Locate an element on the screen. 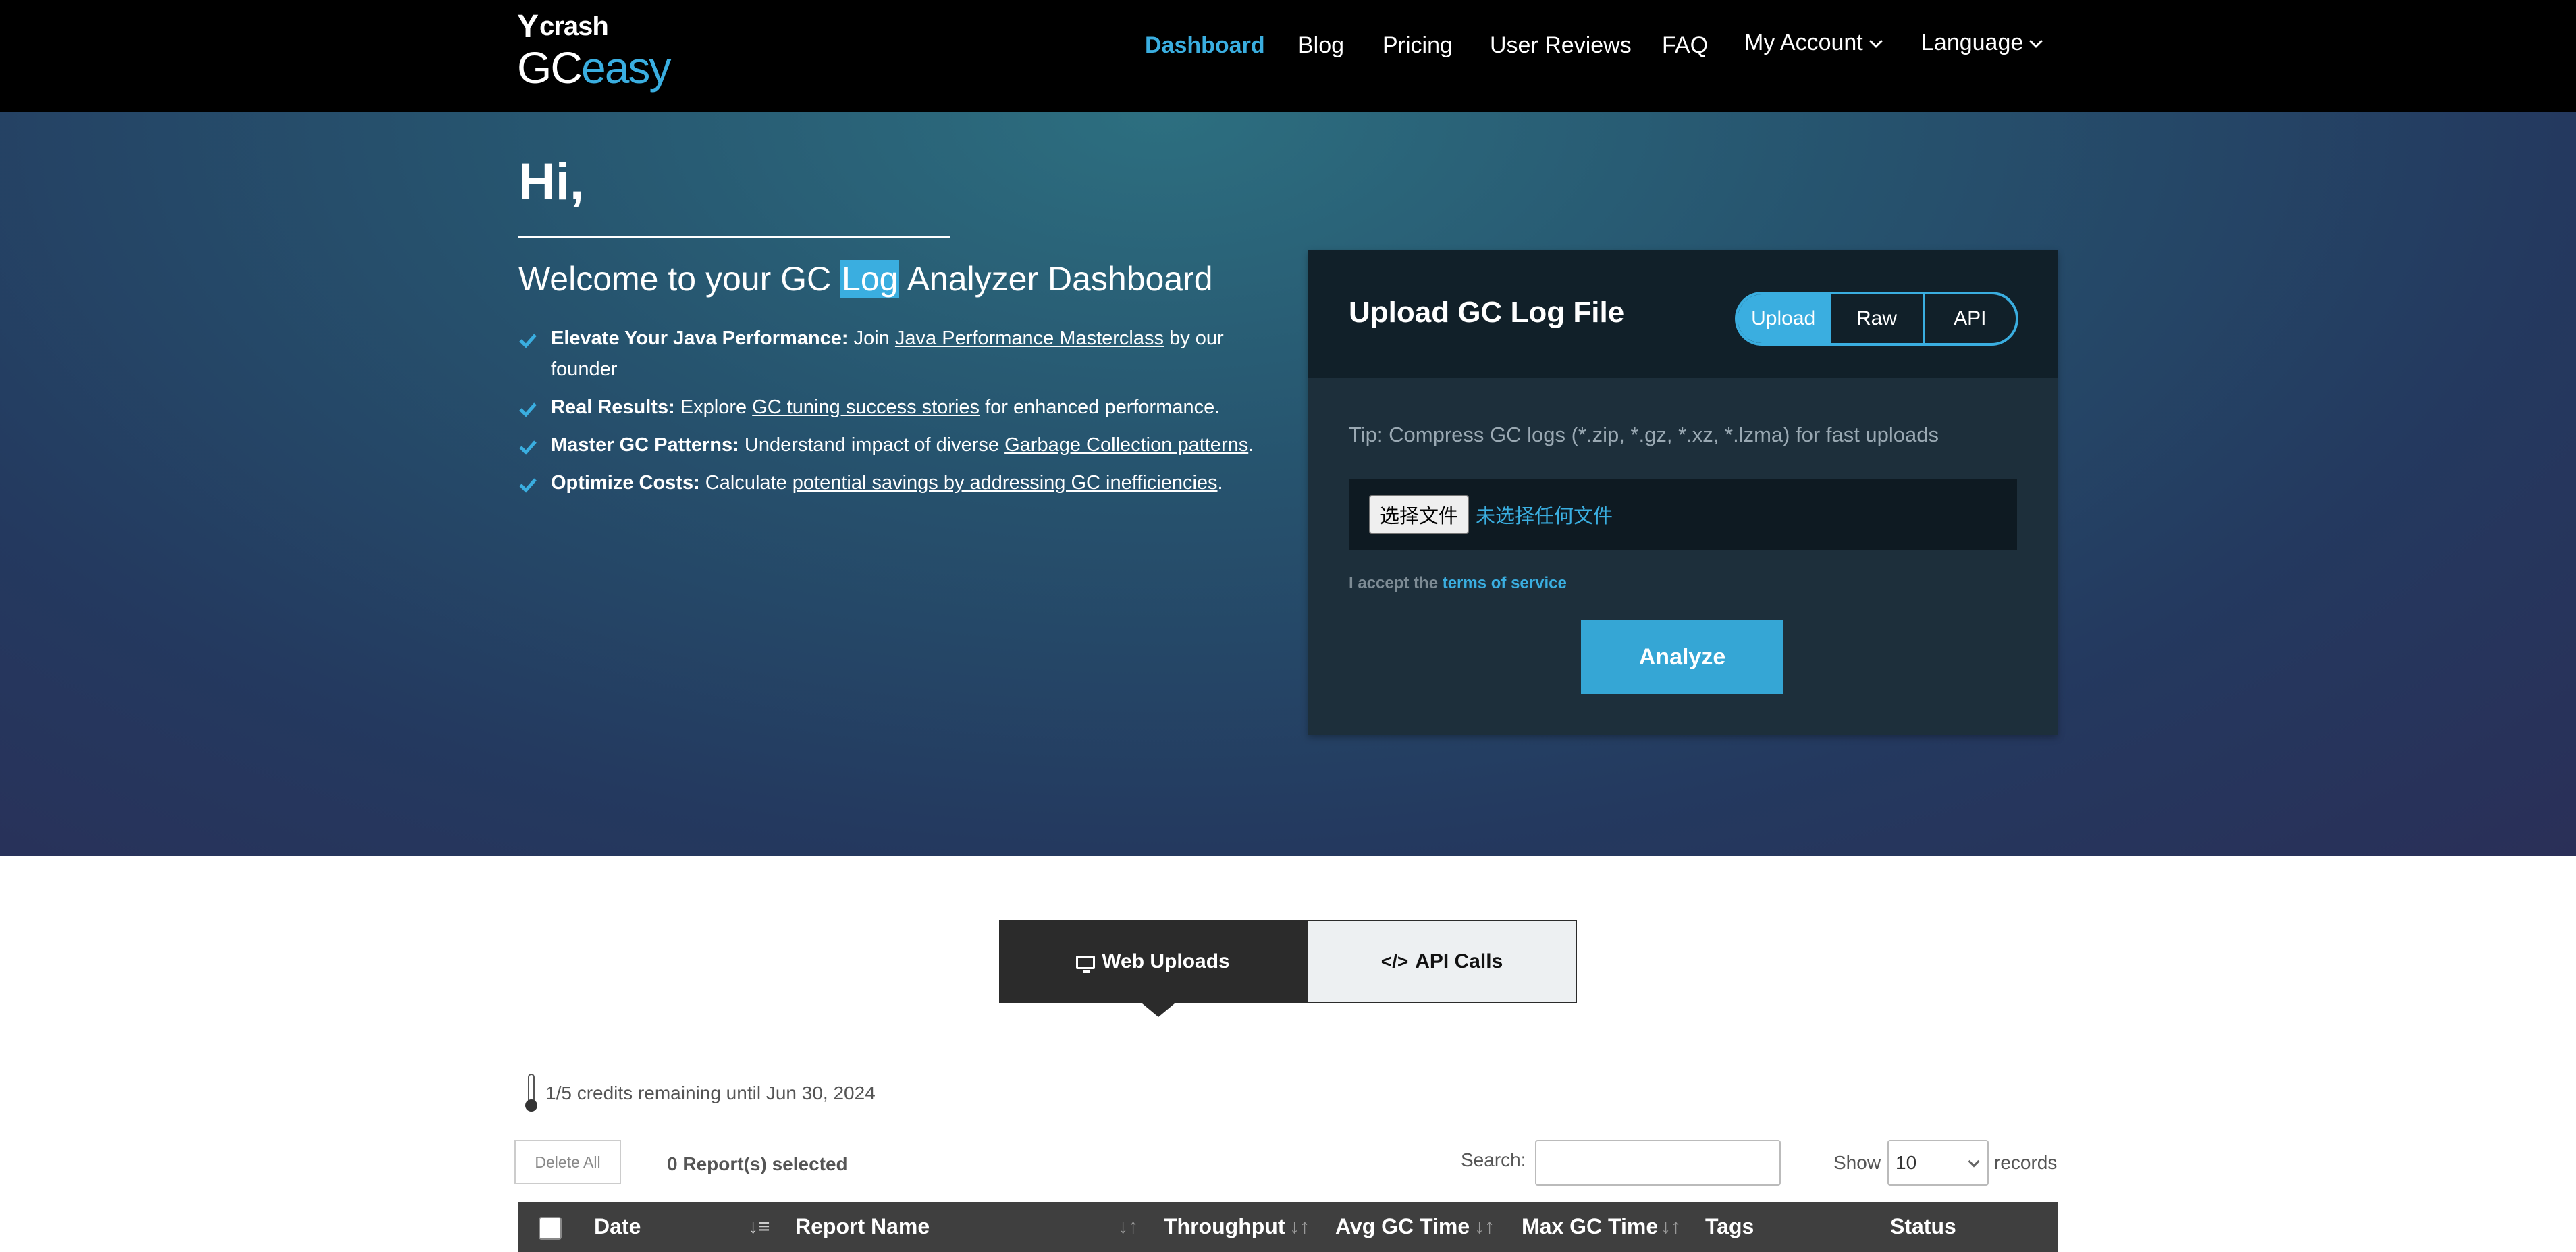 The height and width of the screenshot is (1252, 2576). feature-title: Master GC Patterns: is located at coordinates (645, 445).